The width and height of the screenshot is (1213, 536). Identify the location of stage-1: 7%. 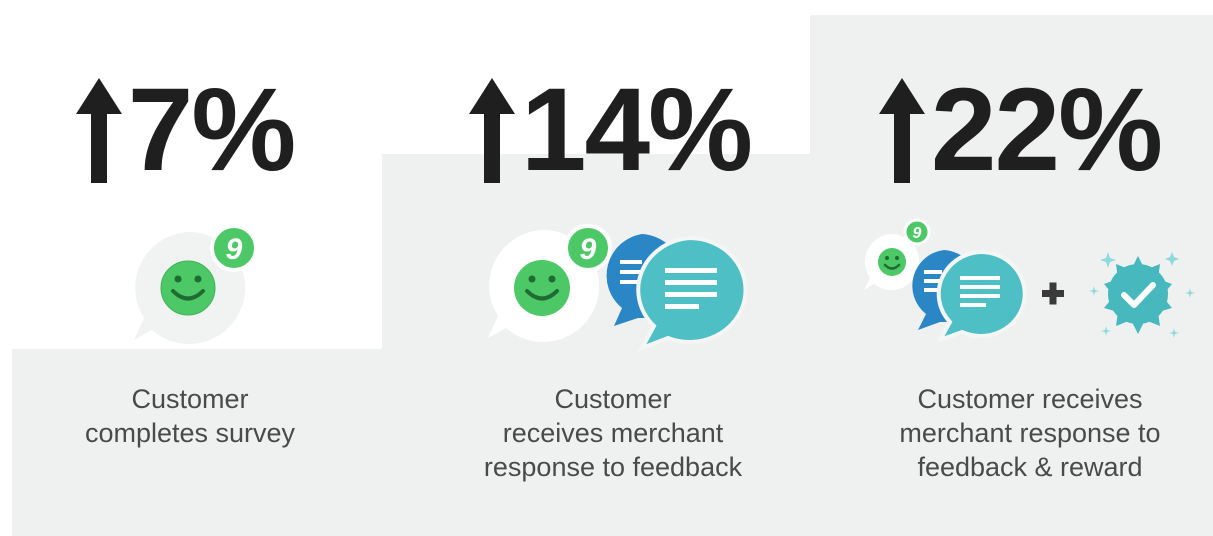
(185, 130).